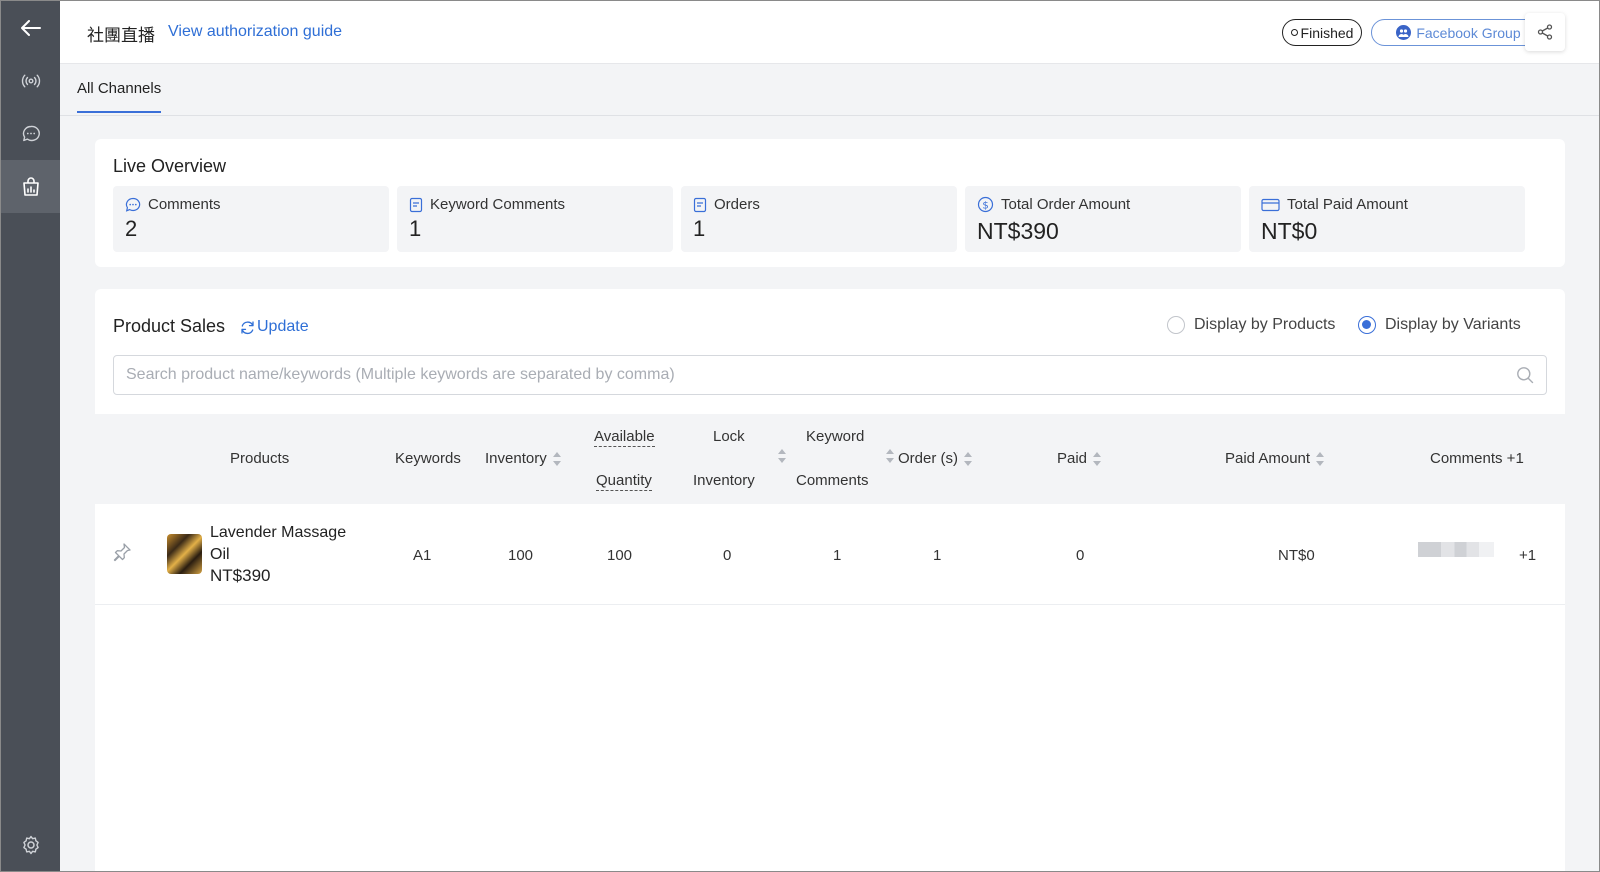  Describe the element at coordinates (1265, 324) in the screenshot. I see `radio-label: Display by Products` at that location.